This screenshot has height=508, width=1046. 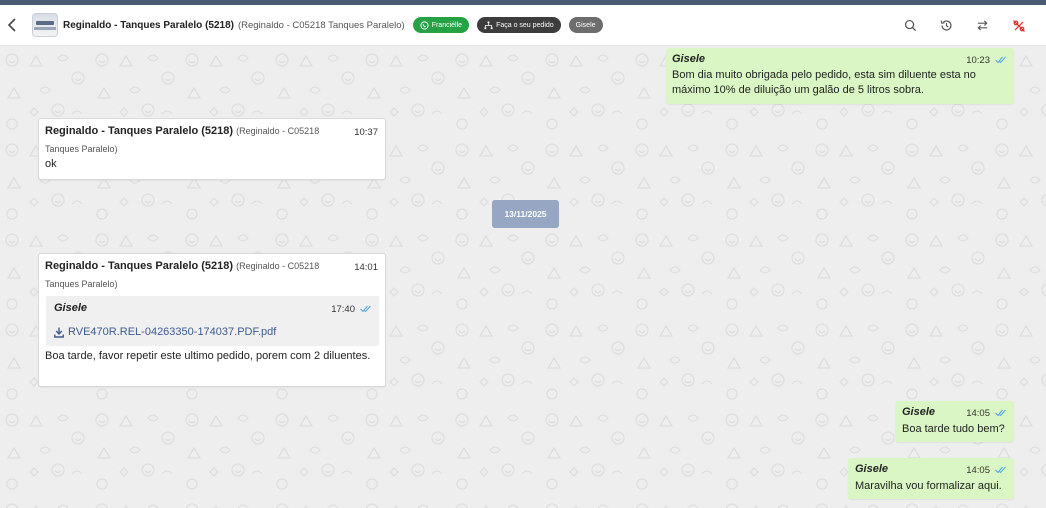 What do you see at coordinates (928, 486) in the screenshot?
I see `message-text: Maravilha vou formalizar aqui.` at bounding box center [928, 486].